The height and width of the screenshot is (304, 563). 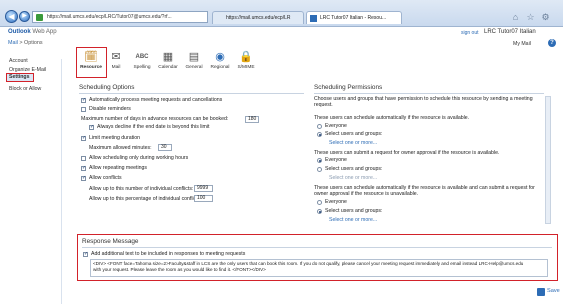 I want to click on breadcrumb-mail: Mail, so click(x=13, y=43).